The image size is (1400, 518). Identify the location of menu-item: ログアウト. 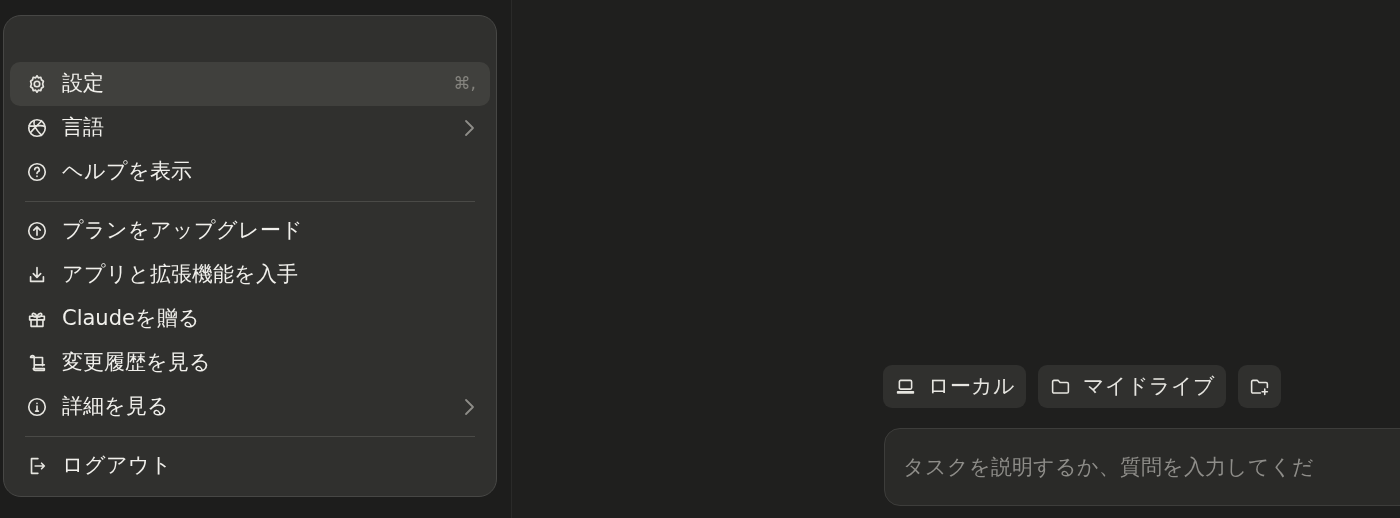
(250, 466).